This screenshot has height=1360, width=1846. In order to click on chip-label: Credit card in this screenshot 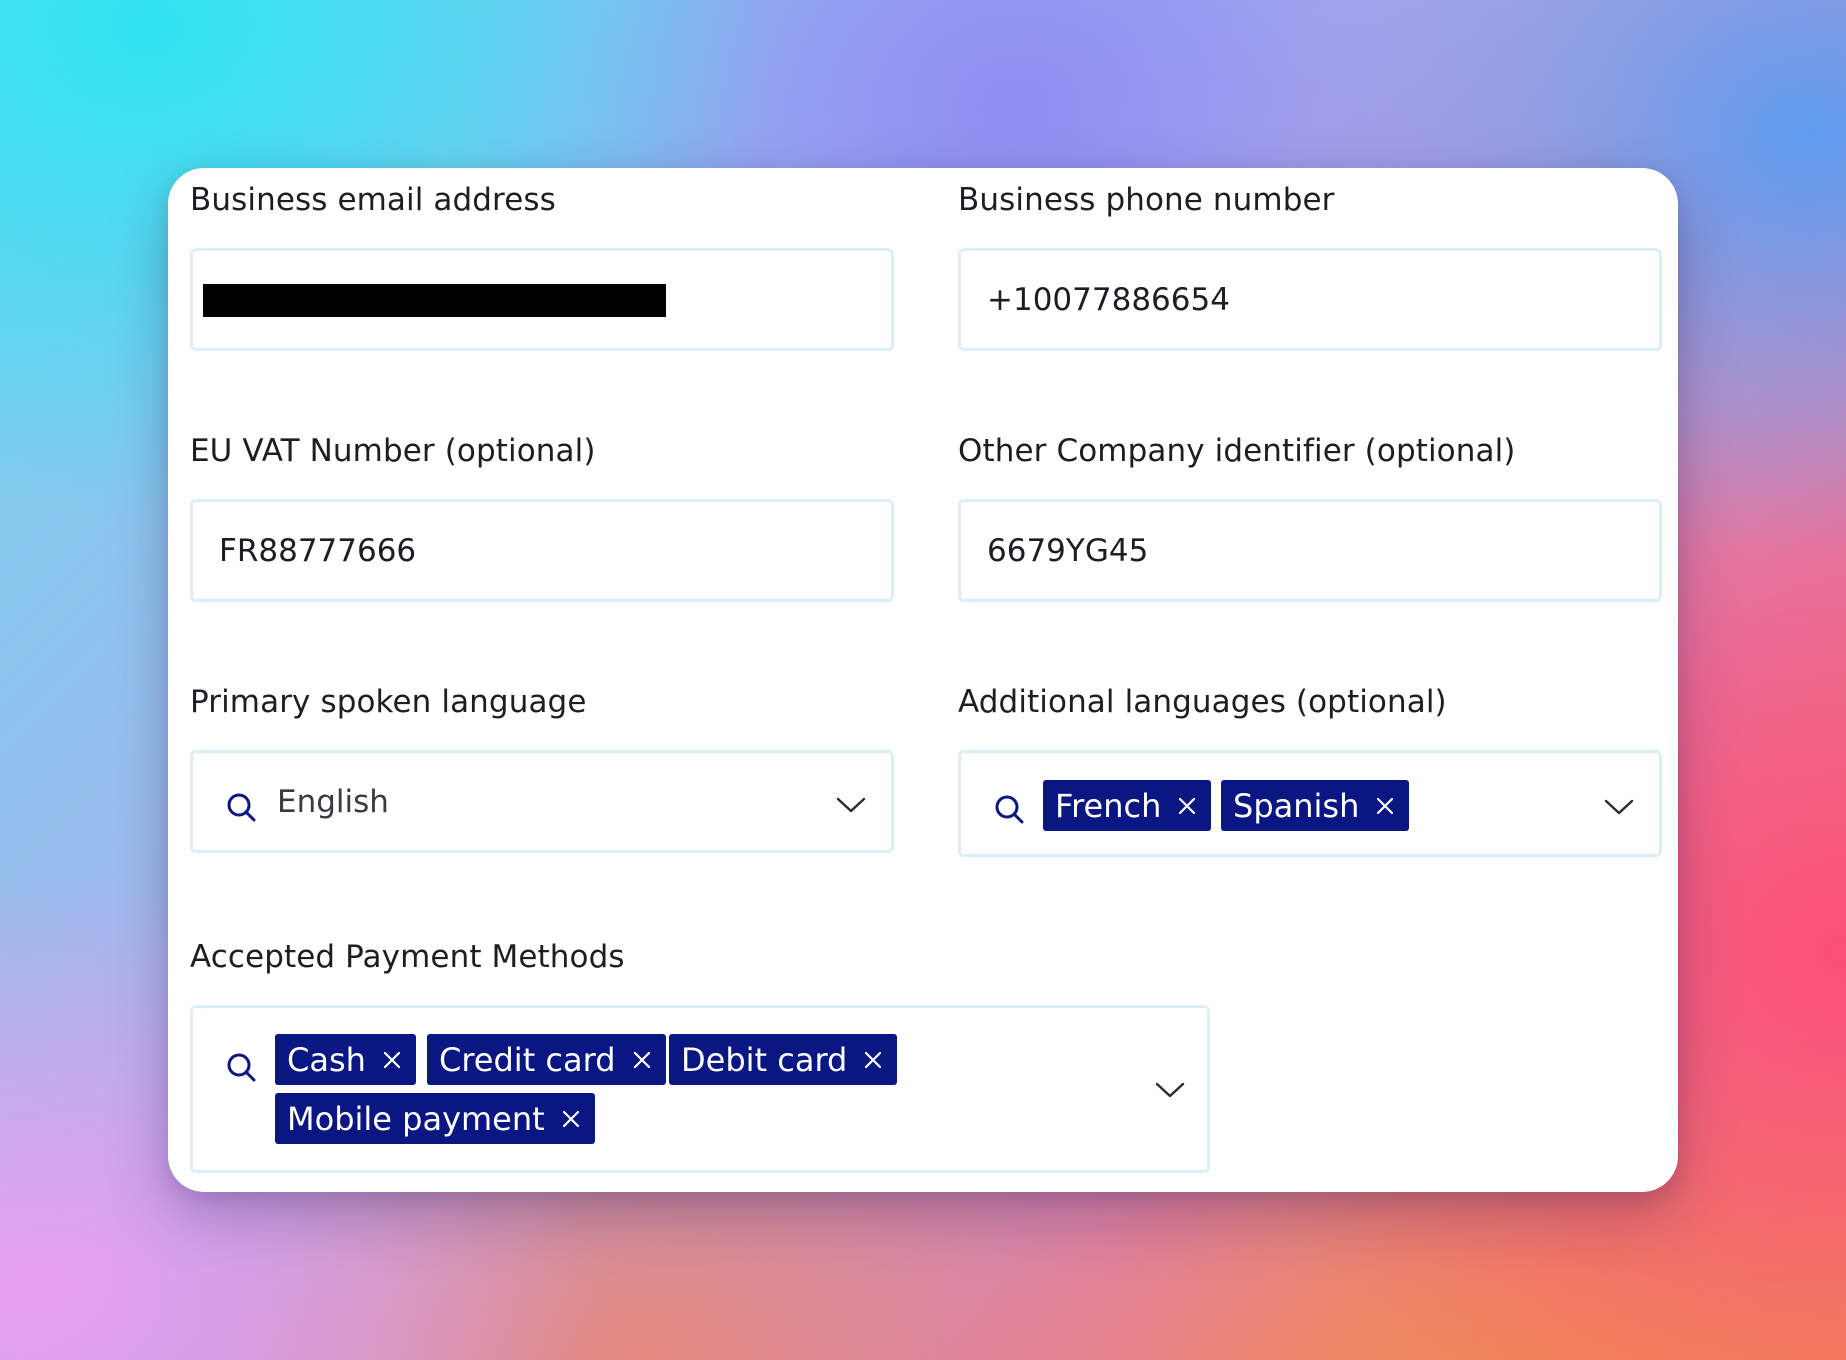, I will do `click(527, 1059)`.